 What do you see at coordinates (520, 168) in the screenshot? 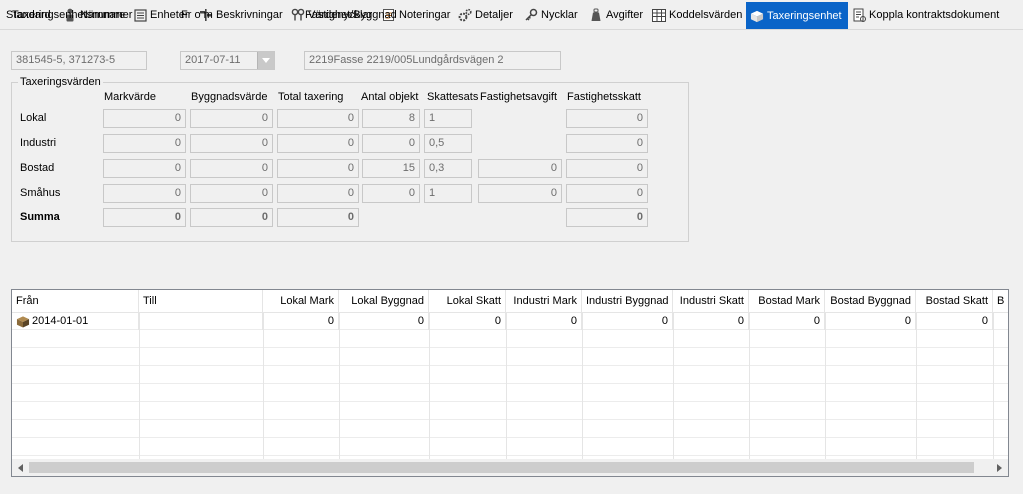
I see `bostad-avgift: 0` at bounding box center [520, 168].